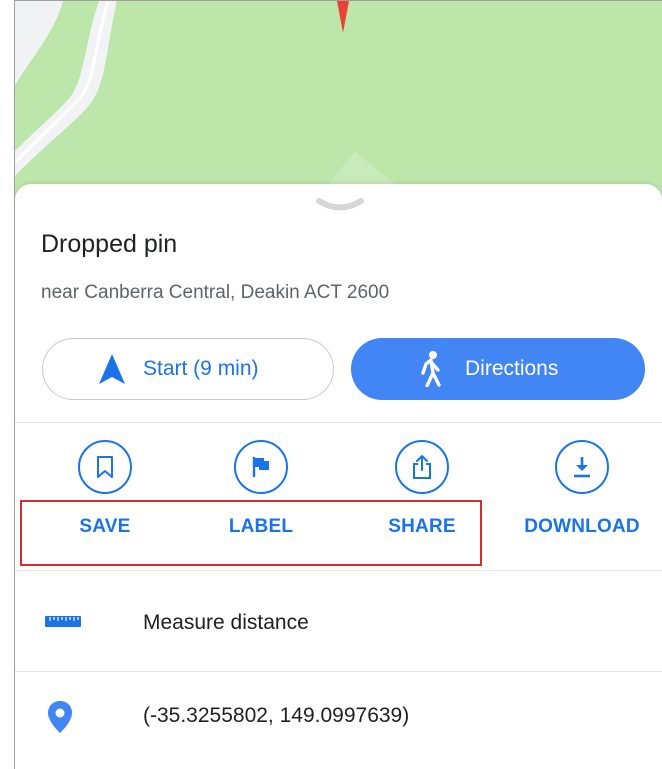 The image size is (662, 769). Describe the element at coordinates (201, 368) in the screenshot. I see `start-button-label: Start (9 min)` at that location.